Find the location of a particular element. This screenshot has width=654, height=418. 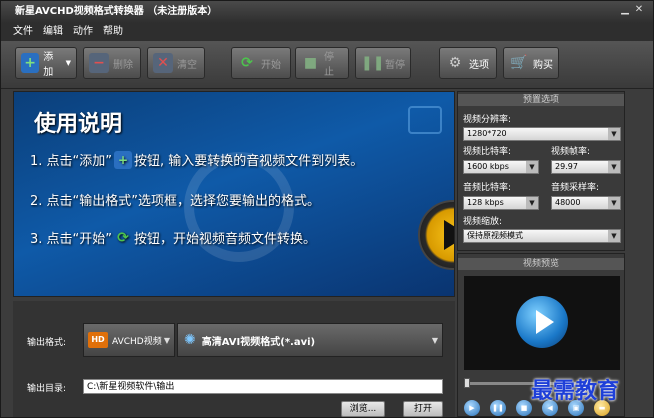

buy-button: 🛒 购买 is located at coordinates (531, 63).